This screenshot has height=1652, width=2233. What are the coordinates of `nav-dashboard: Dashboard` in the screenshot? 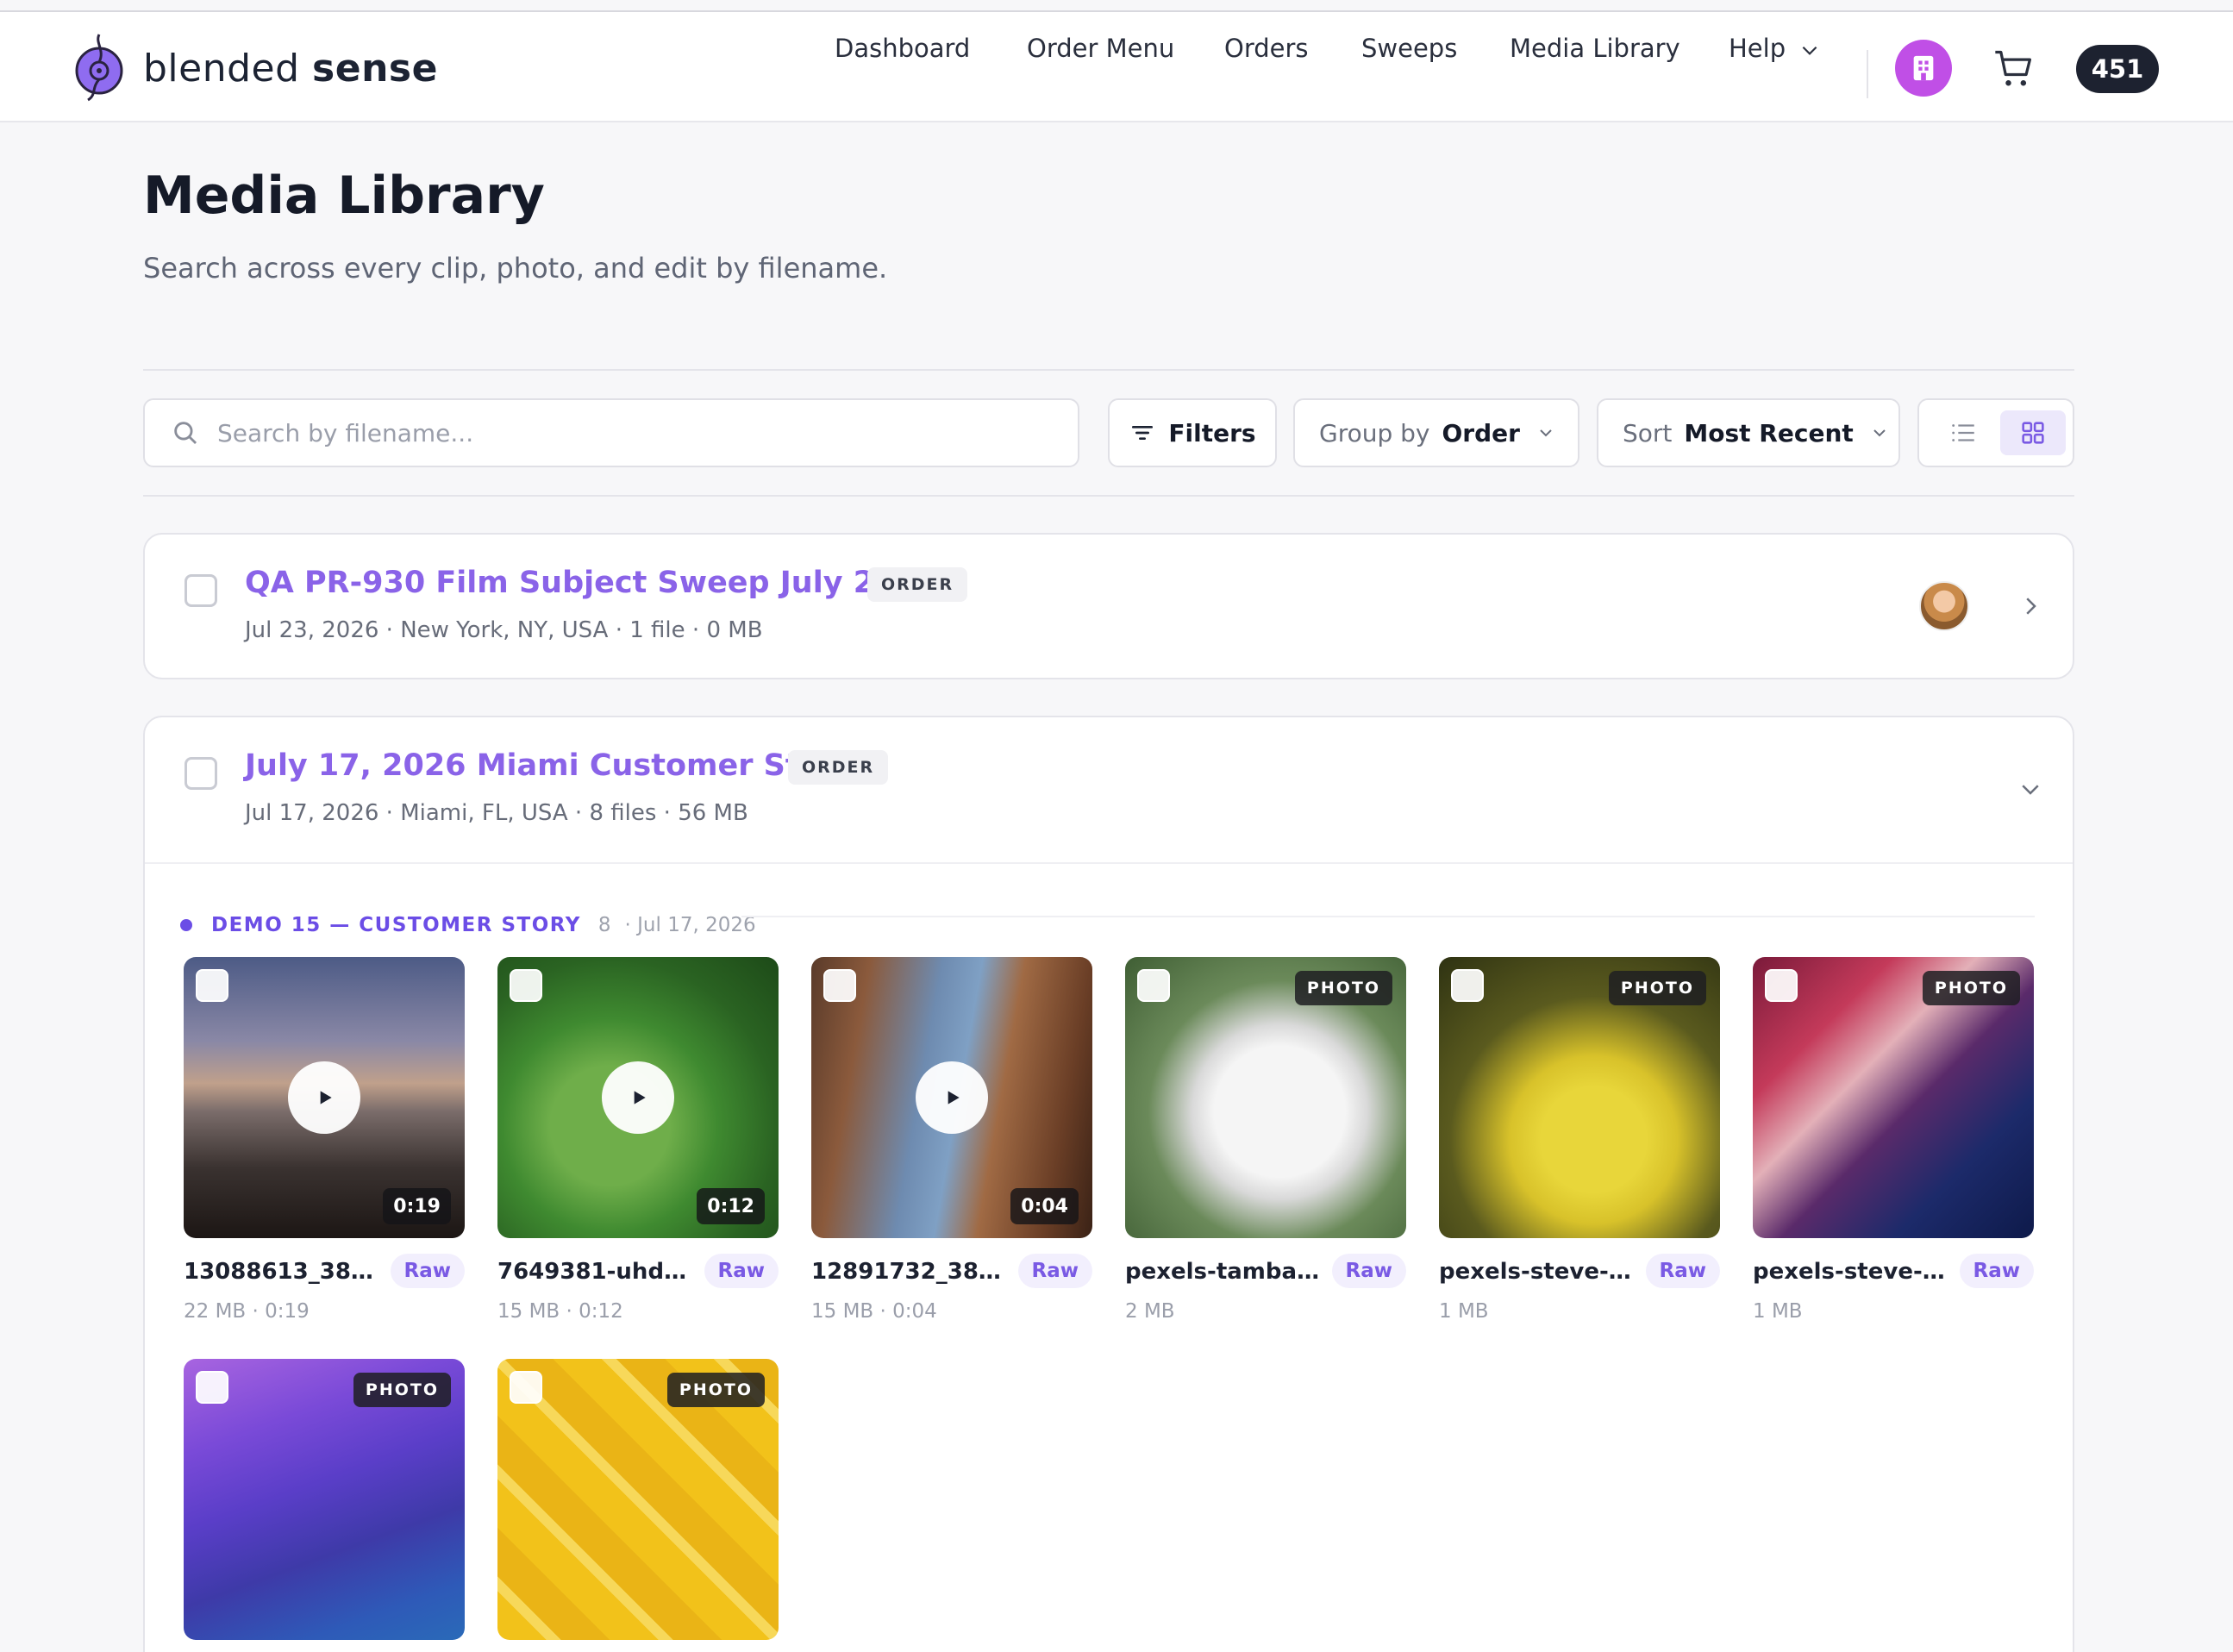 It's located at (902, 48).